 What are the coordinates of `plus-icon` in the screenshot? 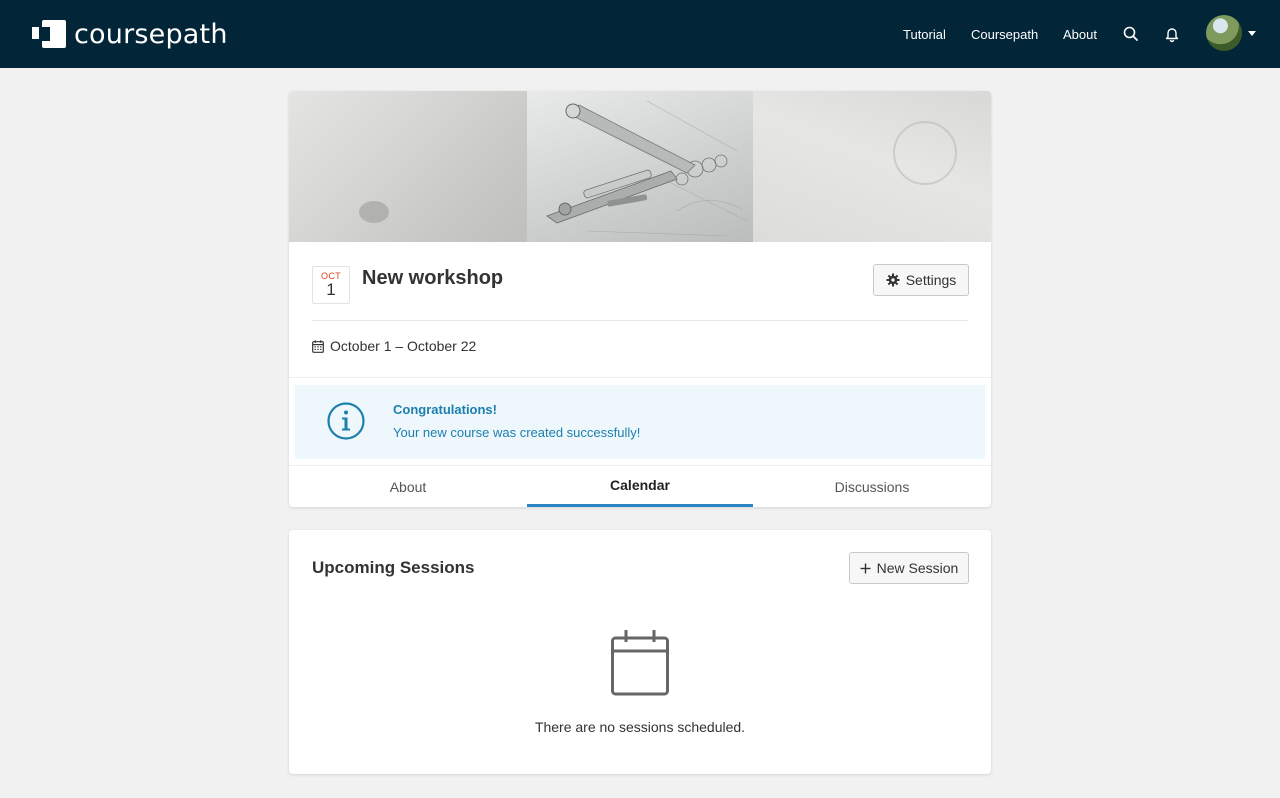 It's located at (865, 568).